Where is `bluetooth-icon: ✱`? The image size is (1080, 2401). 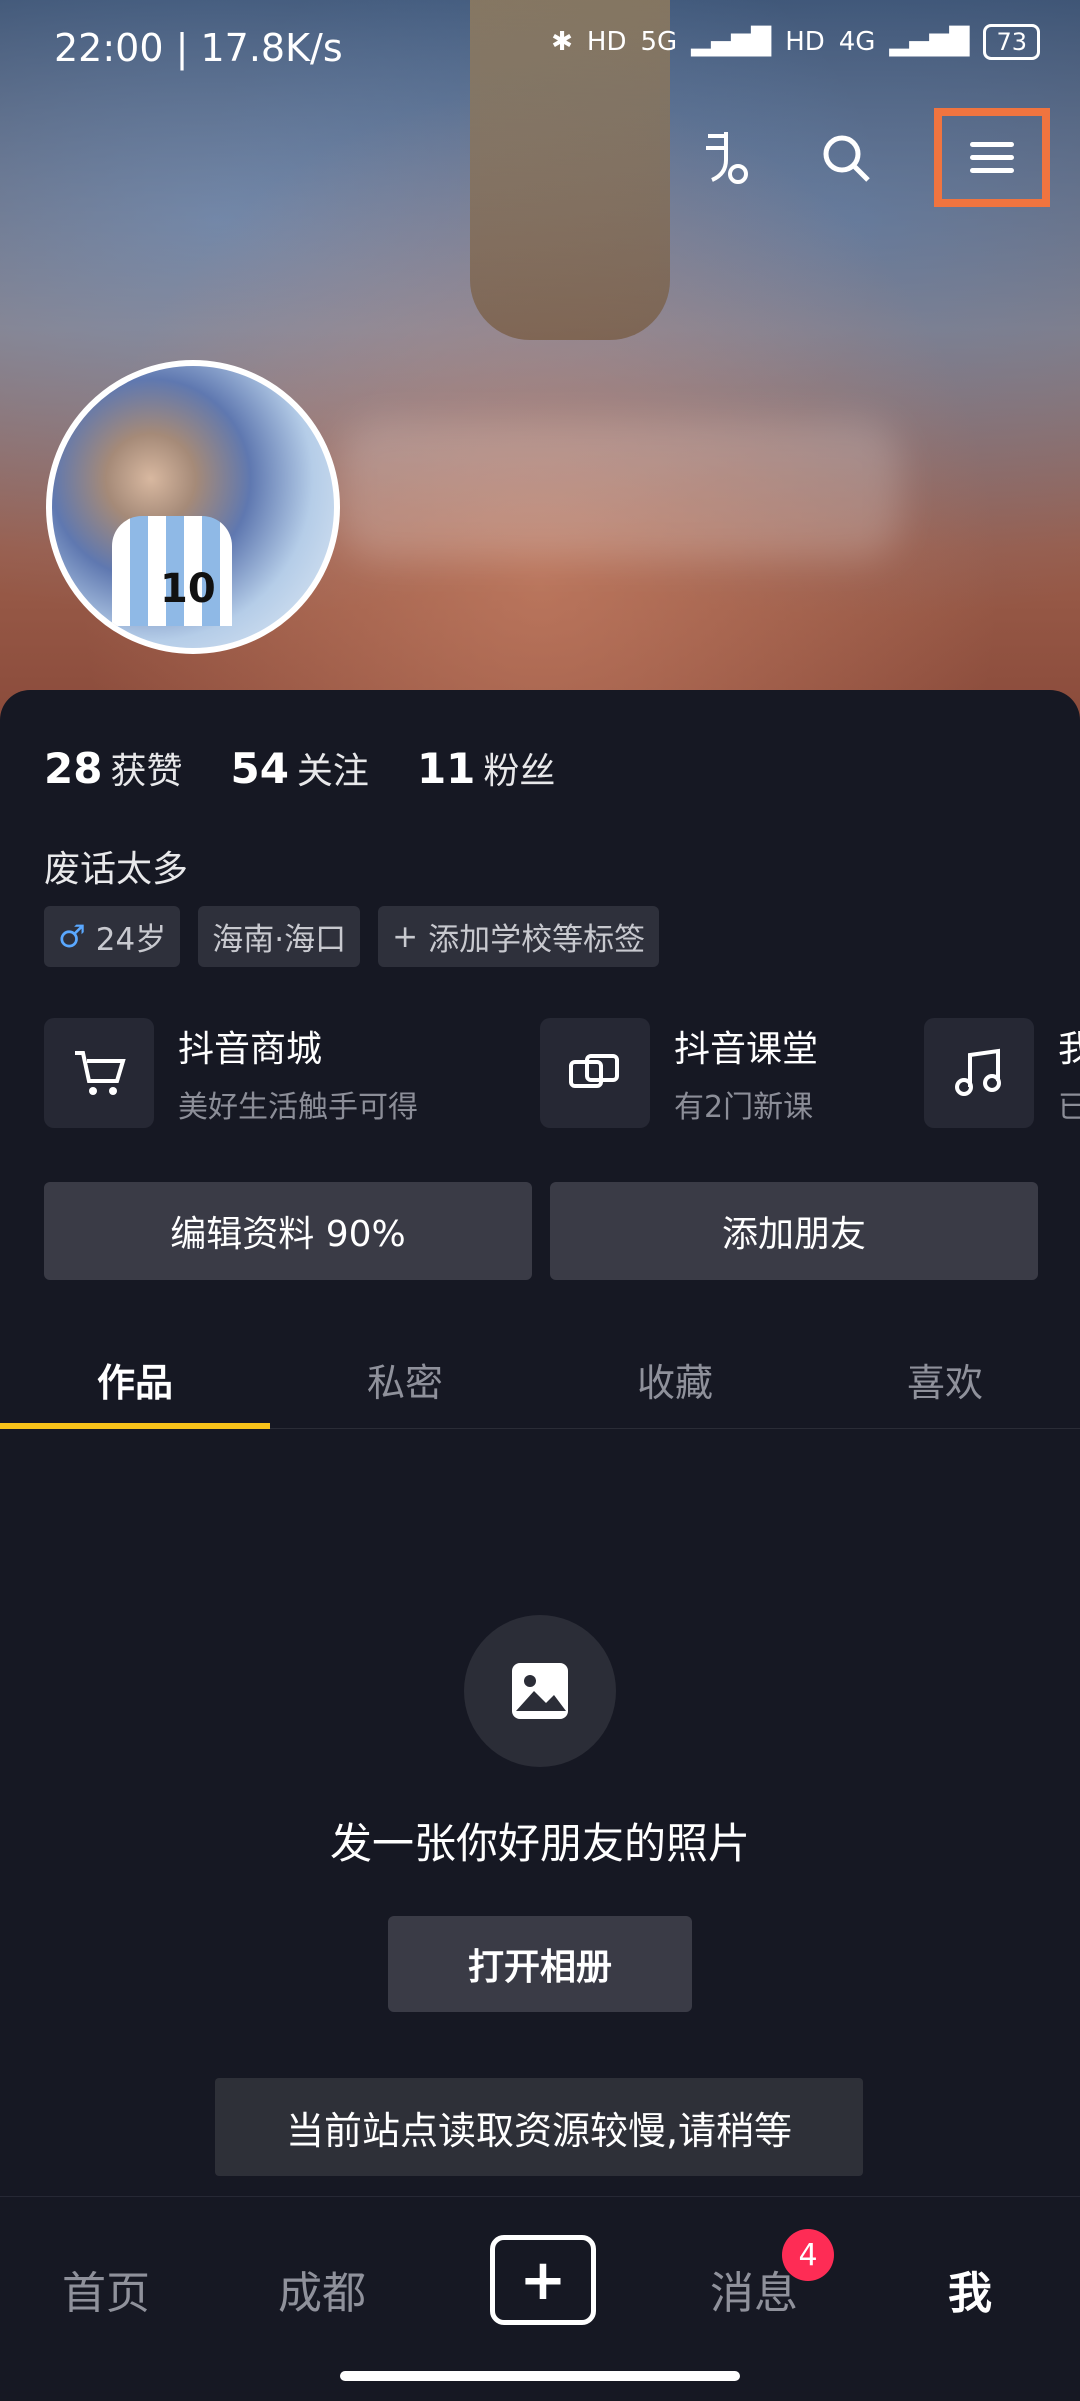
bluetooth-icon: ✱ is located at coordinates (562, 42).